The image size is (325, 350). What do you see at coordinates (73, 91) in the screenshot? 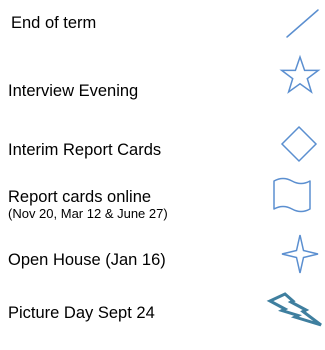
I see `legend-label: Interview Evening` at bounding box center [73, 91].